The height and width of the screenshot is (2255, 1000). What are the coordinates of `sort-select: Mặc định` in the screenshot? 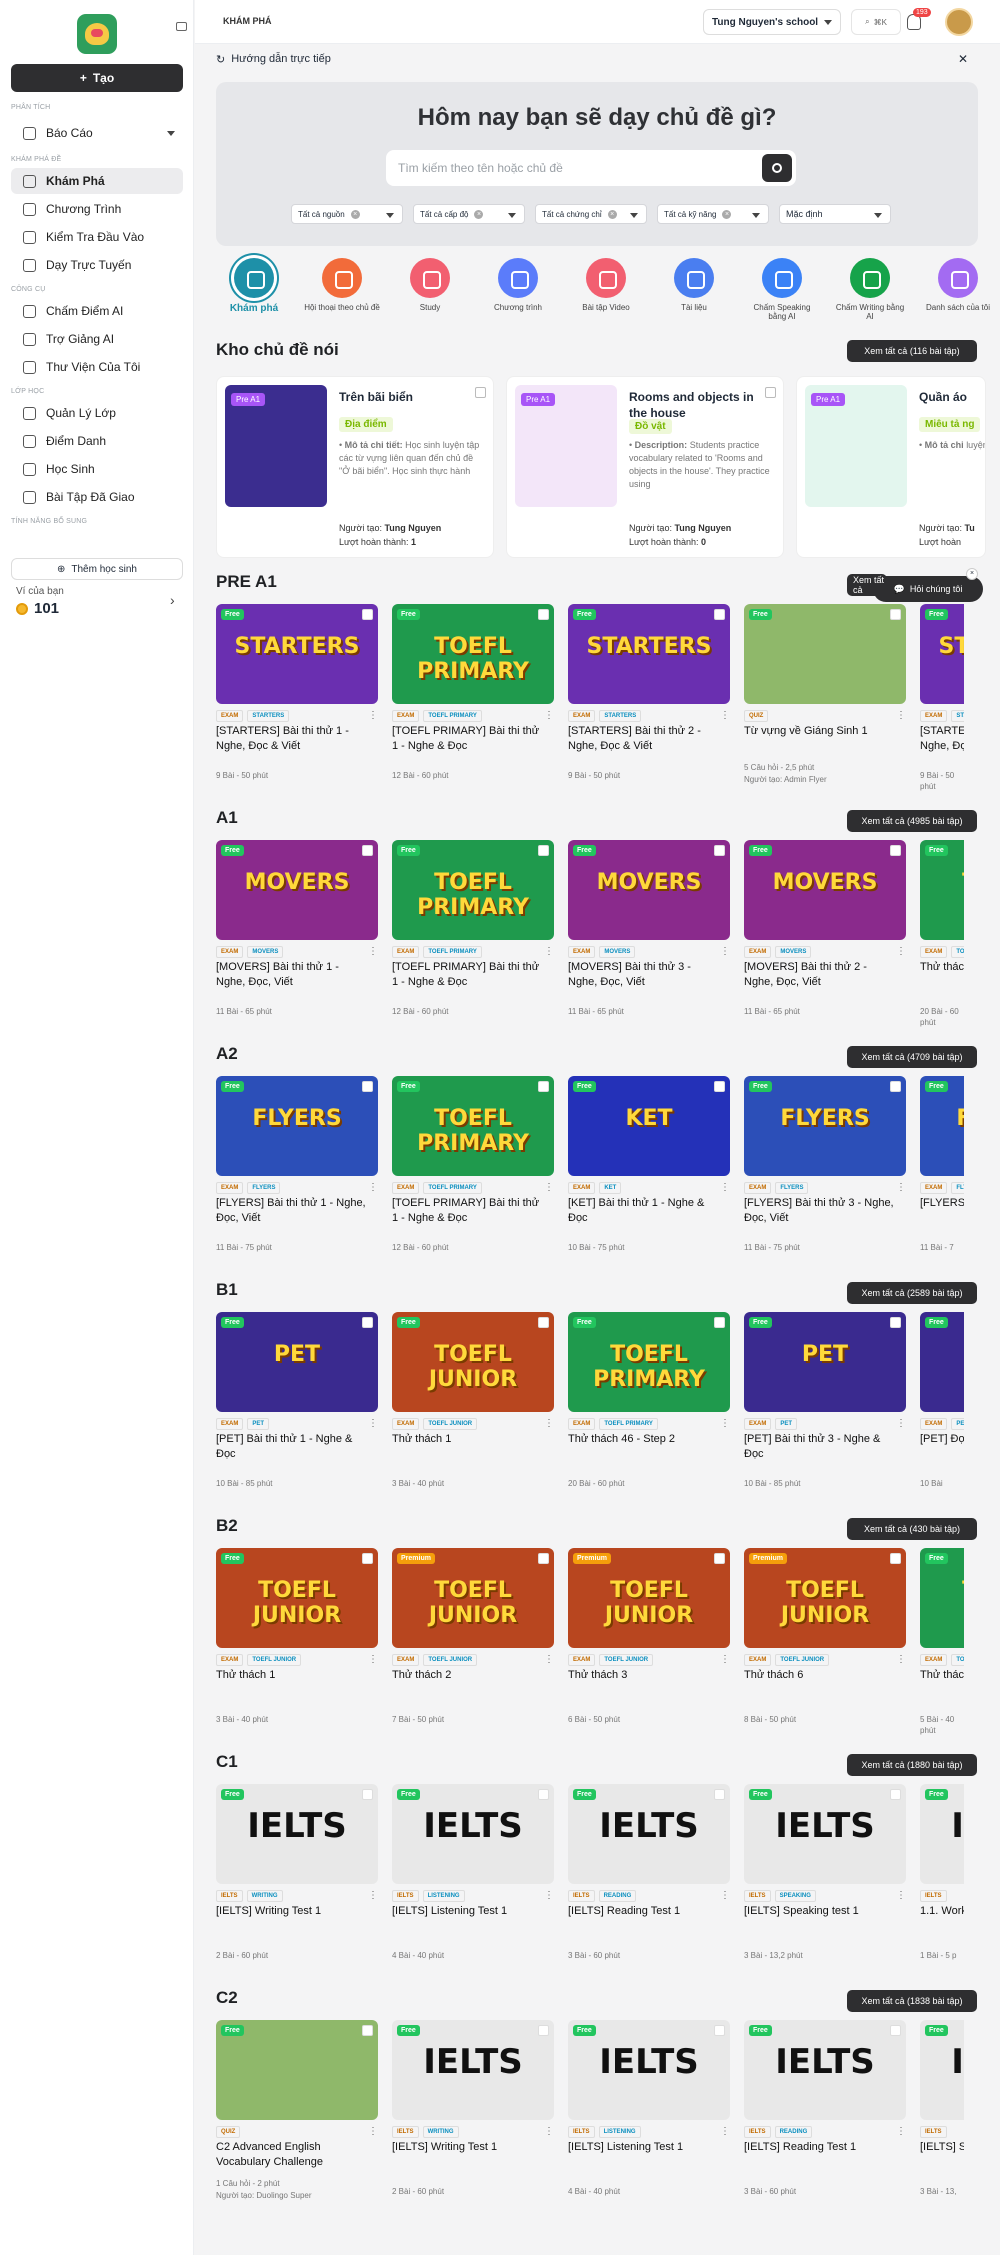 It's located at (835, 214).